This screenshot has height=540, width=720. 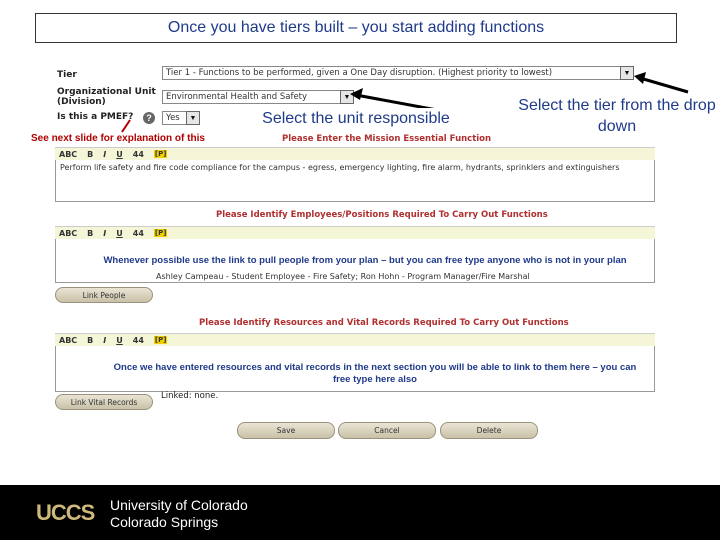 I want to click on uccs-logo: UCCS, so click(x=65, y=512).